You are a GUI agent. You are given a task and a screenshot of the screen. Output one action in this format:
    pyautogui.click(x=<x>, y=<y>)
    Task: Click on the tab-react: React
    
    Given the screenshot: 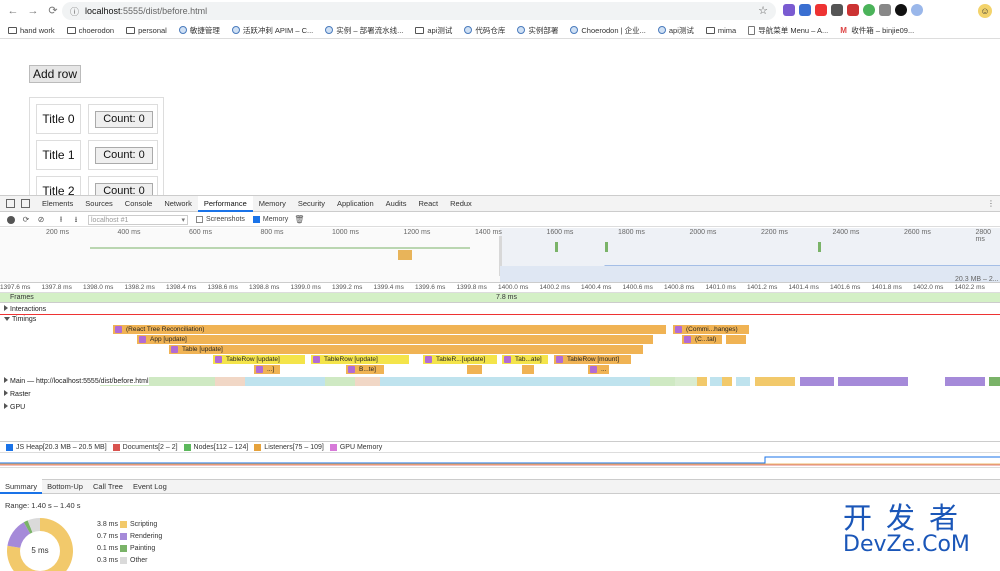 What is the action you would take?
    pyautogui.click(x=429, y=204)
    